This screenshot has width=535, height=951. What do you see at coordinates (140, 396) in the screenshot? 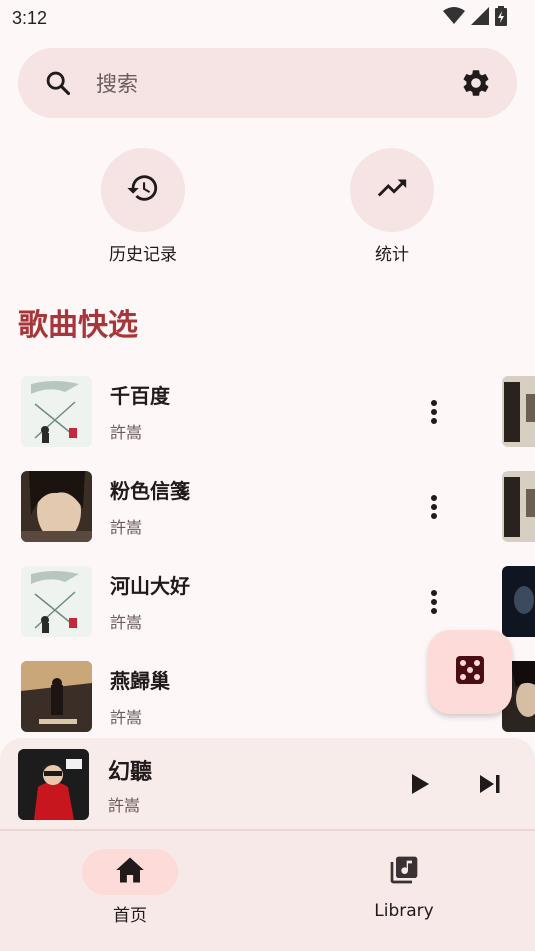
I see `song-title: 千百度` at bounding box center [140, 396].